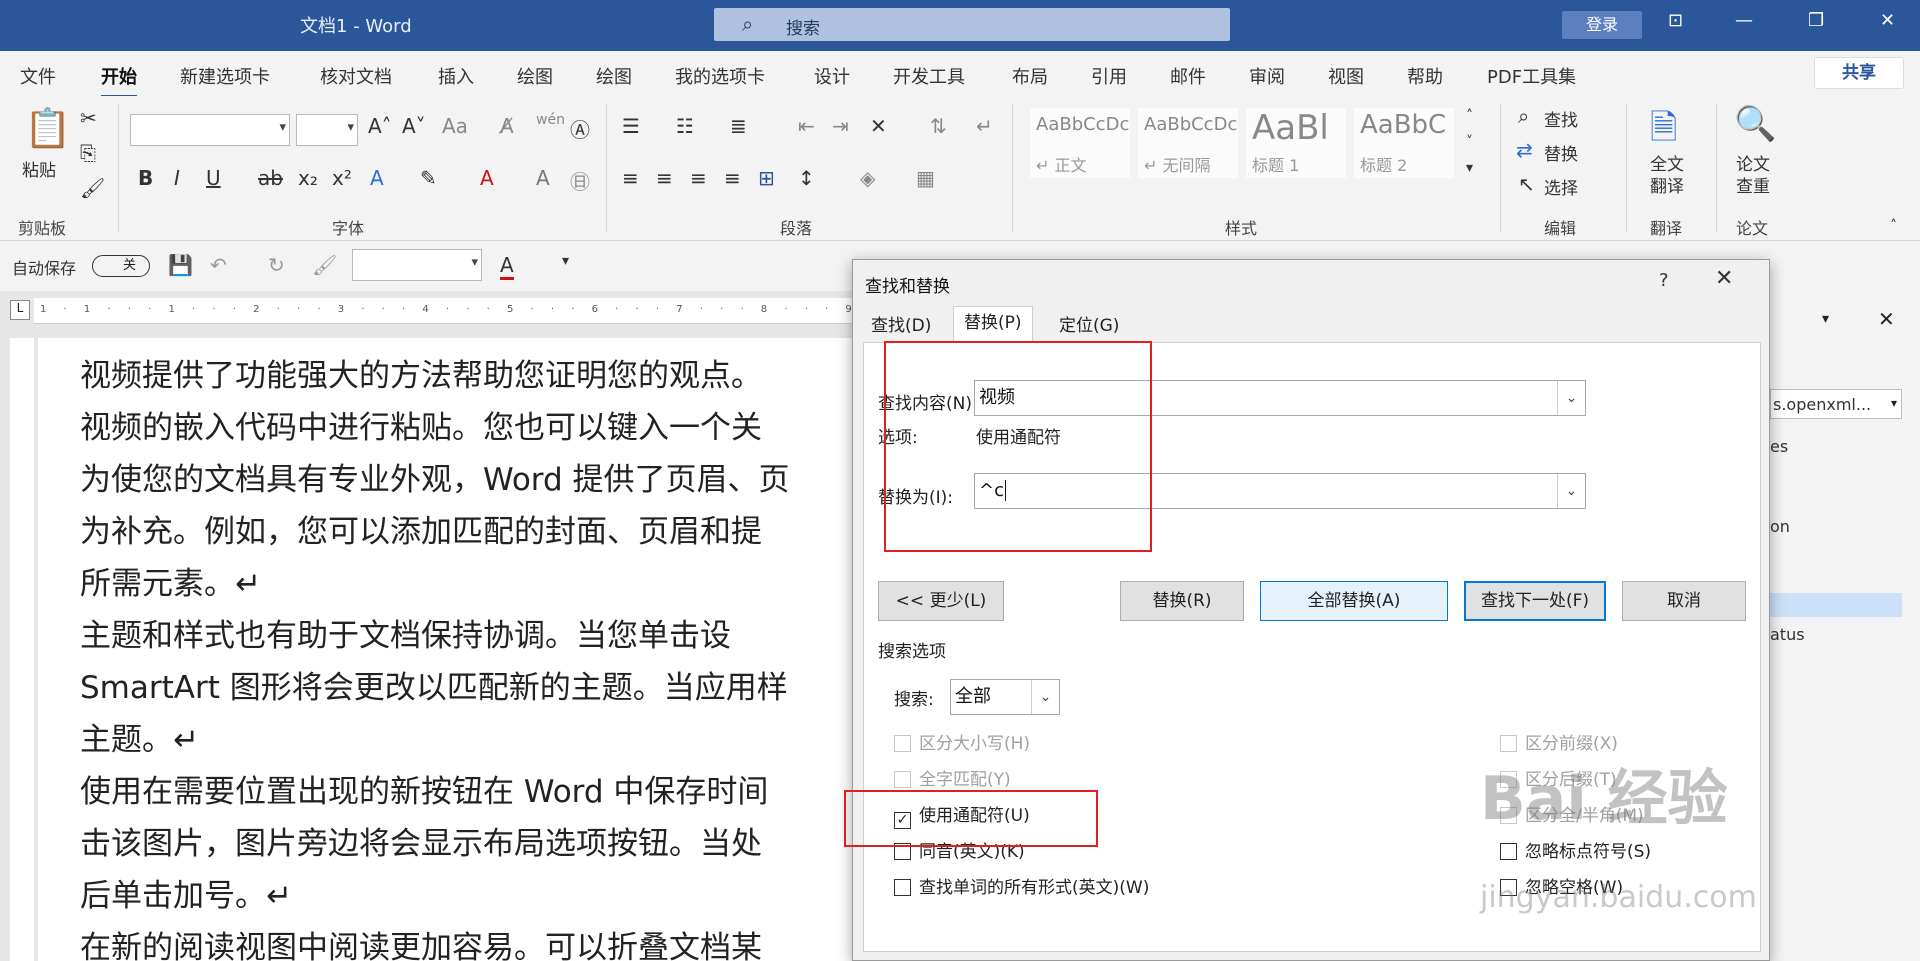 The height and width of the screenshot is (961, 1920). Describe the element at coordinates (806, 126) in the screenshot. I see `decrease-indent-icon: ⇤` at that location.